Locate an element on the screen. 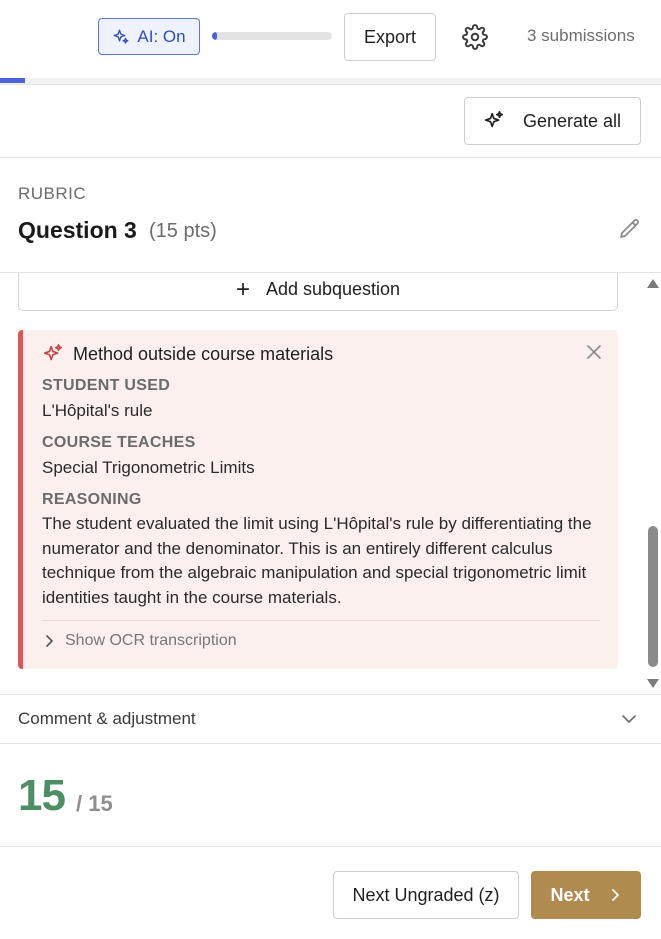 This screenshot has width=661, height=939. comment-adjustment-toggle: Comment & adjustment is located at coordinates (330, 719).